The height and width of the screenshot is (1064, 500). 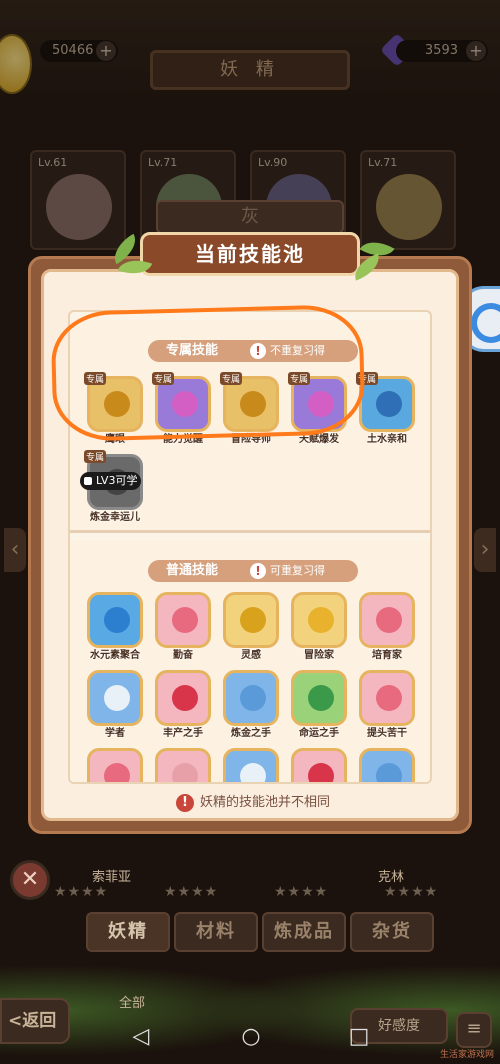 I want to click on footer-note: 妖精的技能池并不相同, so click(x=265, y=802).